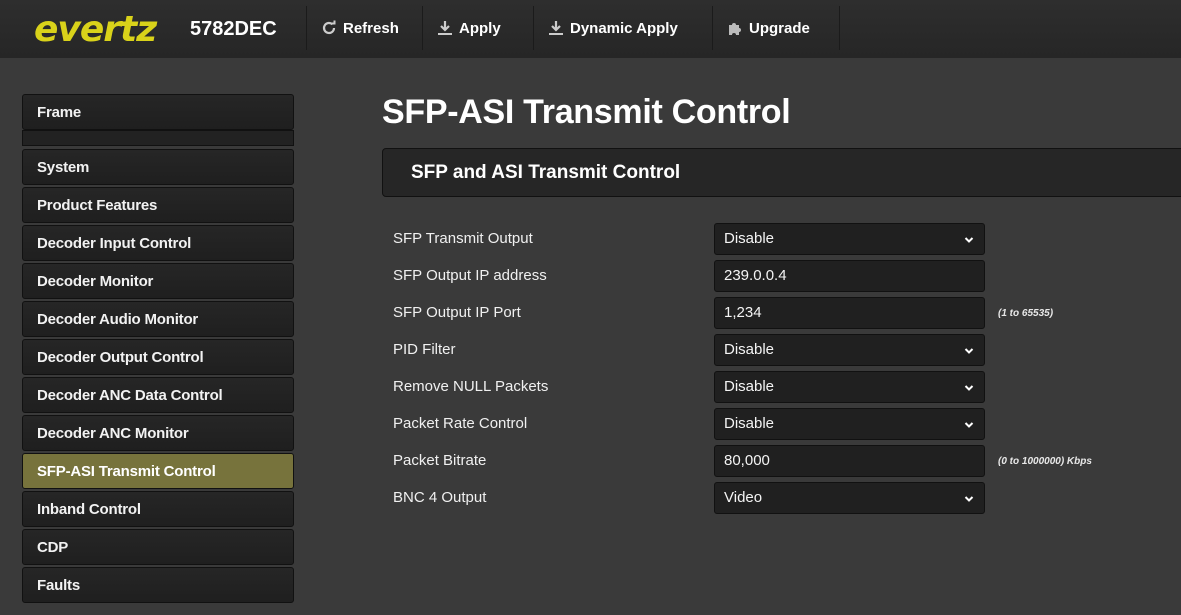 This screenshot has width=1181, height=615. What do you see at coordinates (743, 312) in the screenshot?
I see `input-value: 1,234` at bounding box center [743, 312].